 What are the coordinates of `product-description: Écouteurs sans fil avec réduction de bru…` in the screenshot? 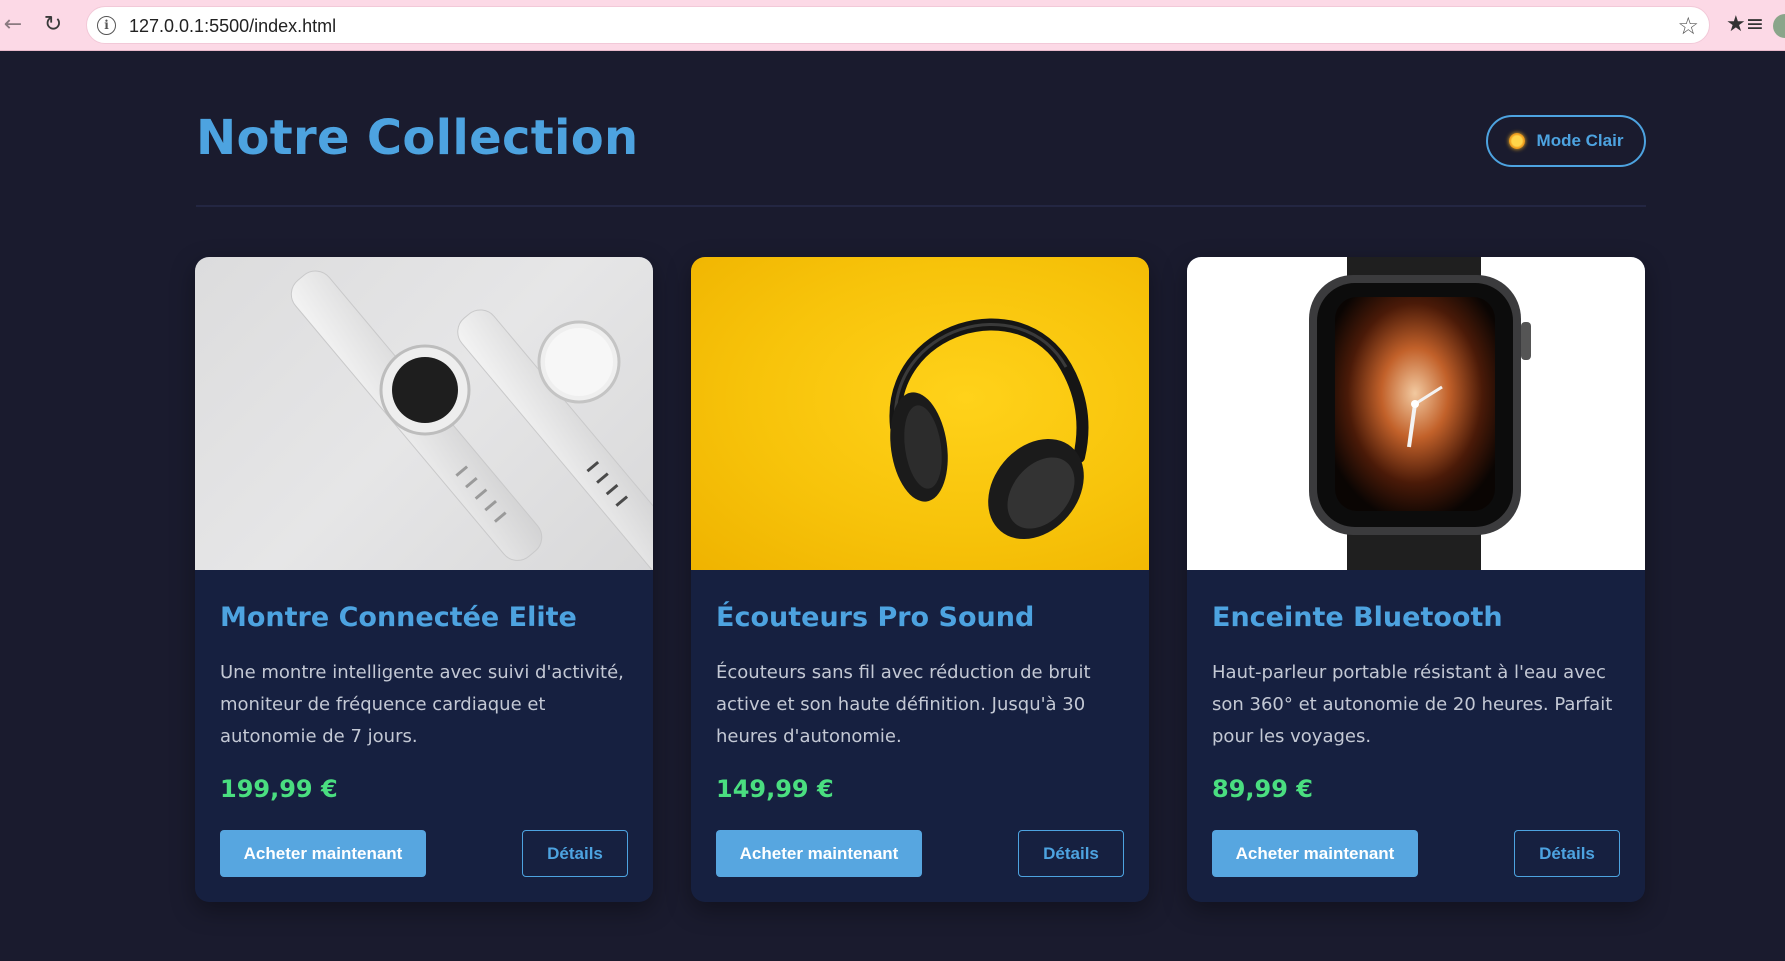 It's located at (903, 704).